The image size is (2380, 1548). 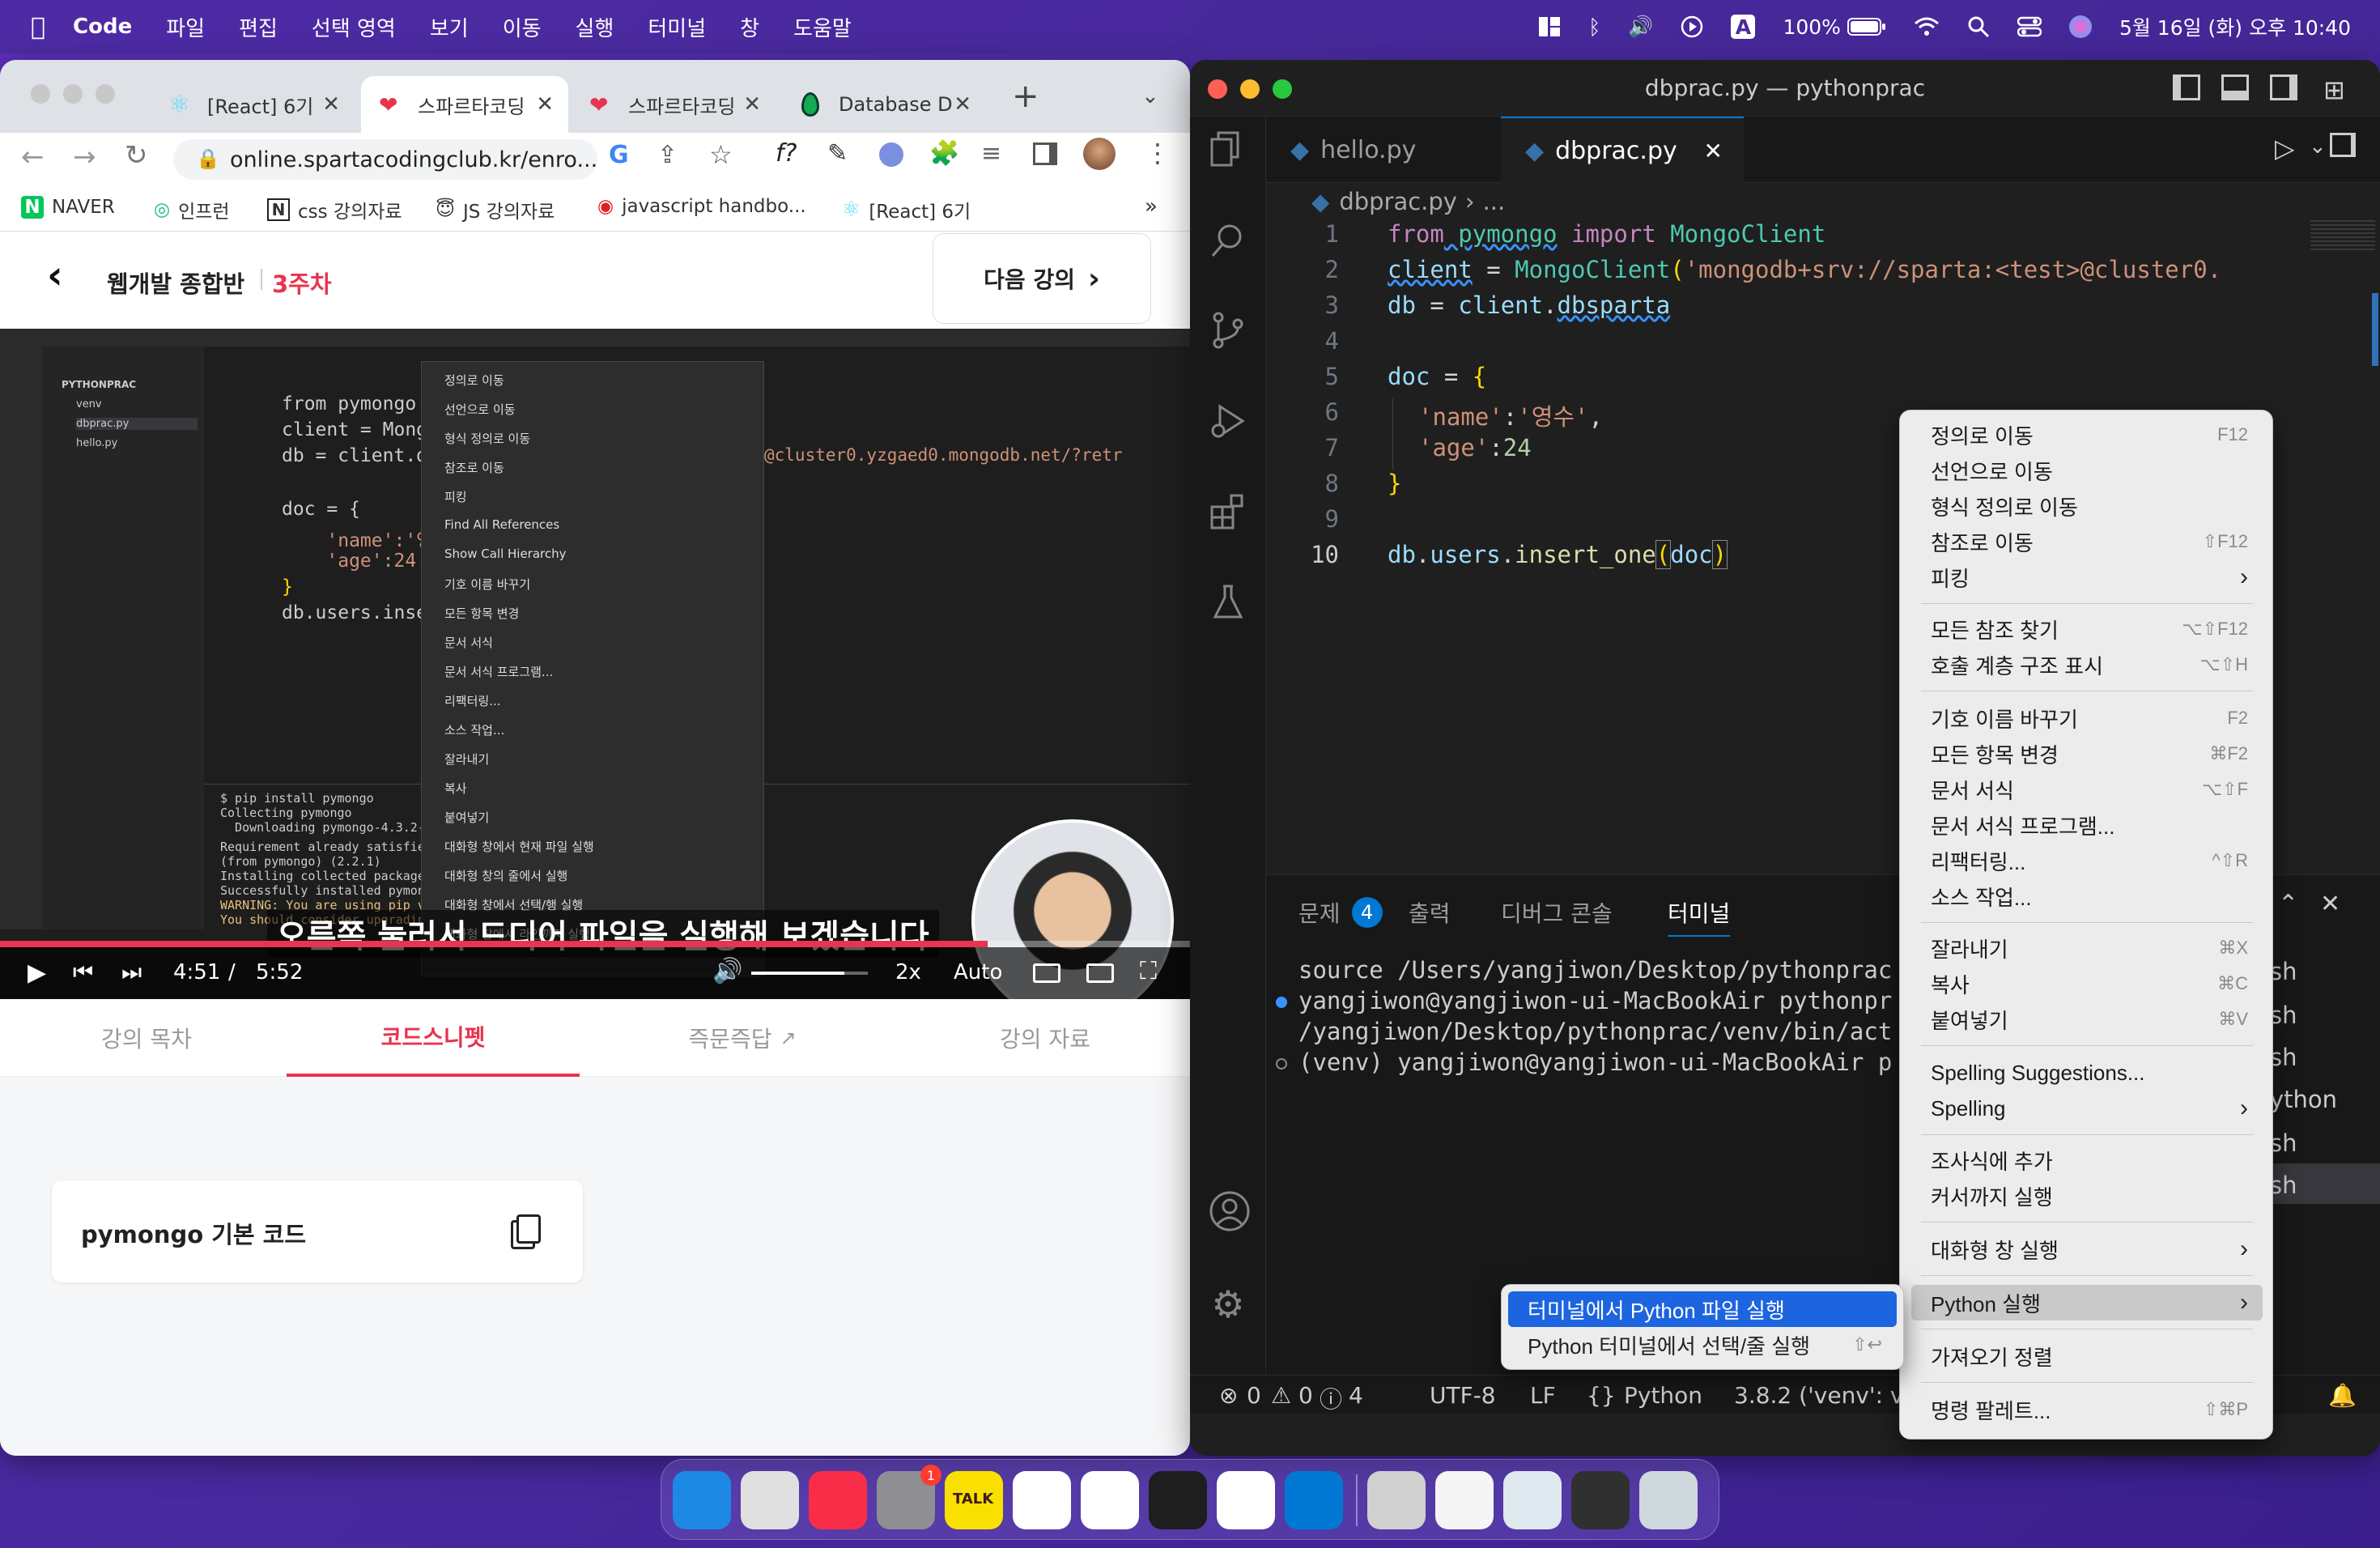 I want to click on menu-run-python-file-in-terminal: 터미널에서 Python 파일 실행, so click(x=1702, y=1309).